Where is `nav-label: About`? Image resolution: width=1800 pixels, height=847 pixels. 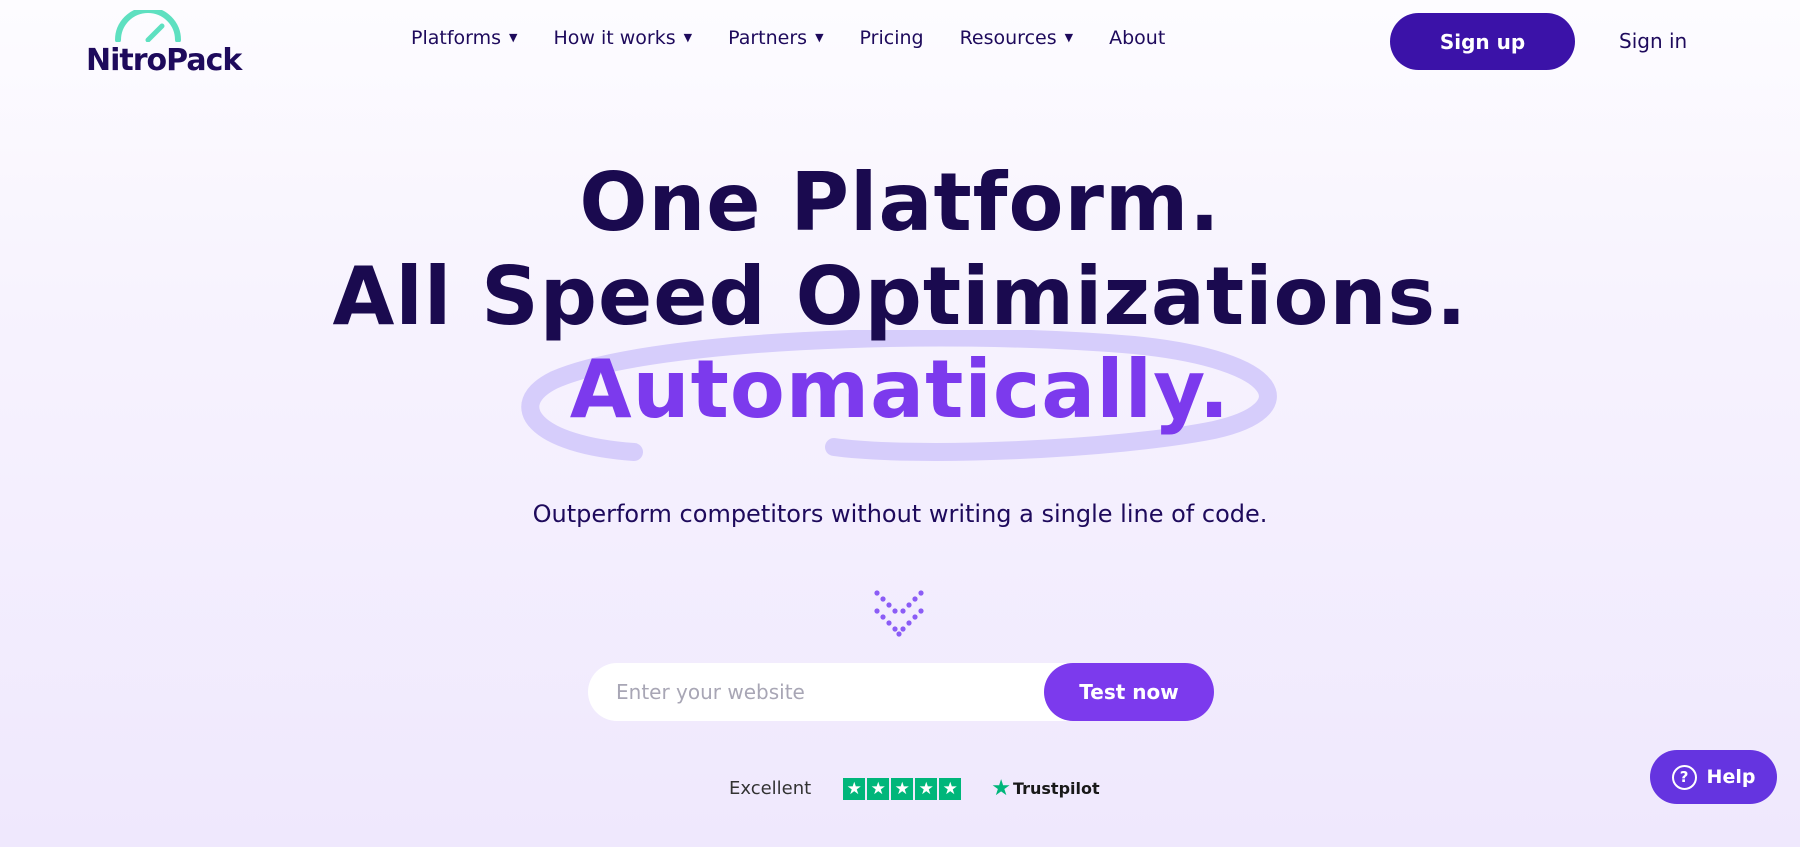
nav-label: About is located at coordinates (1137, 38).